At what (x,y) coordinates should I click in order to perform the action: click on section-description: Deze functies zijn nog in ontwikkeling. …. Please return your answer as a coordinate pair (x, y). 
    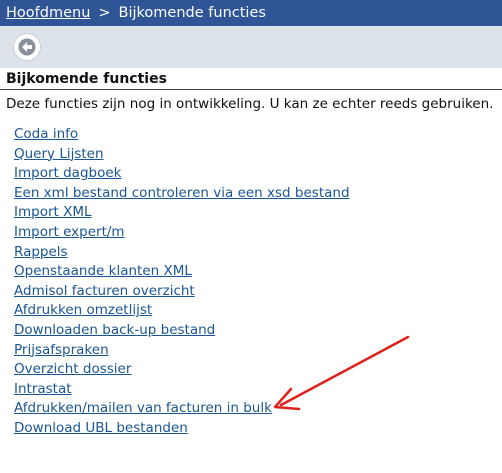
    Looking at the image, I should click on (250, 104).